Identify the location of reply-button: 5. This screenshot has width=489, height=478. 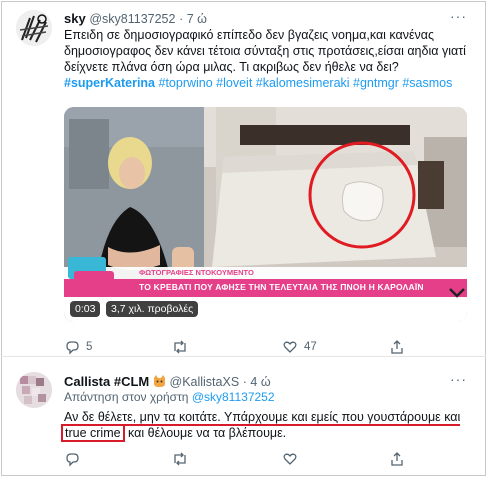
(78, 347).